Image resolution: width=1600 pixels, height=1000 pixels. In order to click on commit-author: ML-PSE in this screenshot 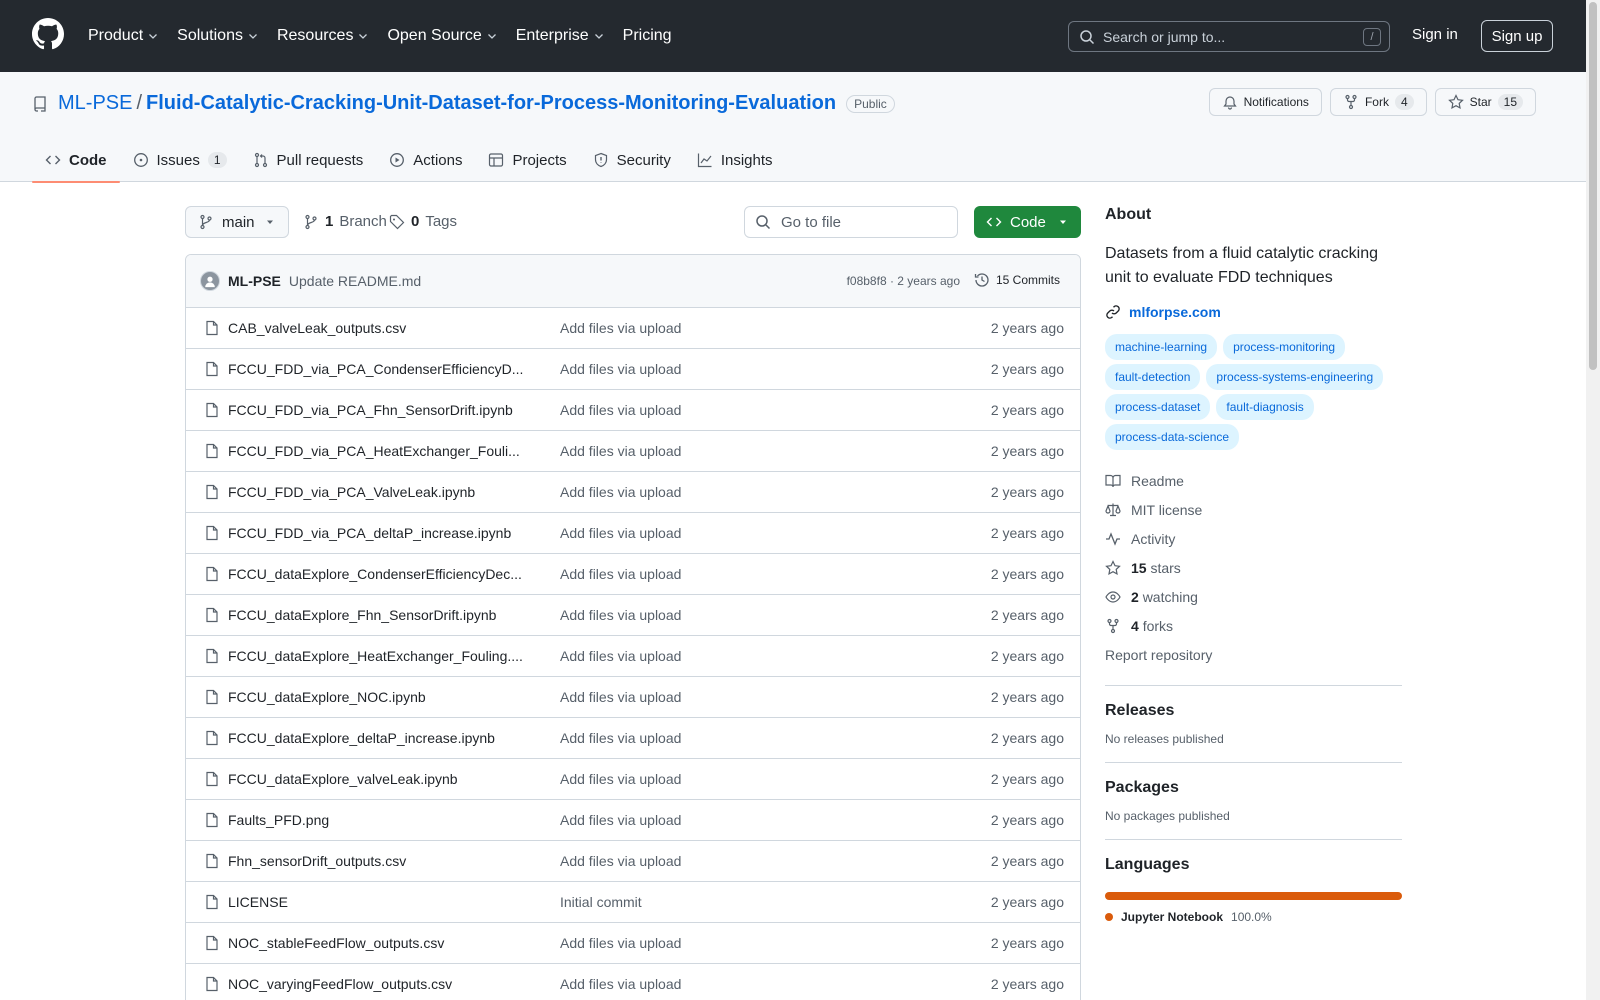, I will do `click(254, 281)`.